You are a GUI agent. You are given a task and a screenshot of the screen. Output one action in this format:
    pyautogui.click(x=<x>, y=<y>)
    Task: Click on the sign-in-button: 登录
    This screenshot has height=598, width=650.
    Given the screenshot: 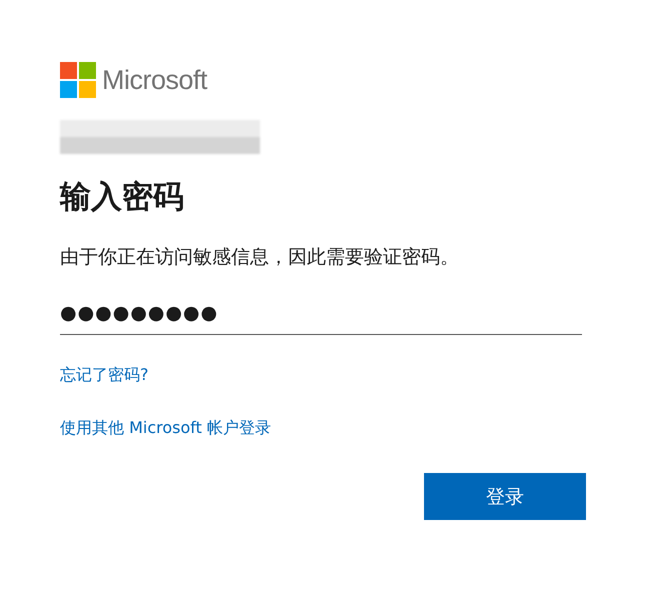 What is the action you would take?
    pyautogui.click(x=505, y=496)
    